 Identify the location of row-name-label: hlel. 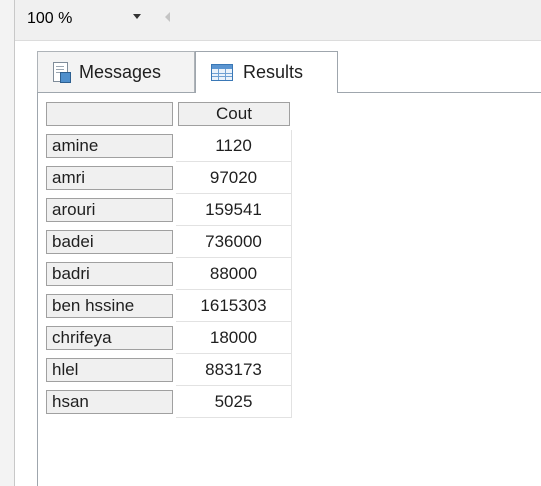
(109, 370).